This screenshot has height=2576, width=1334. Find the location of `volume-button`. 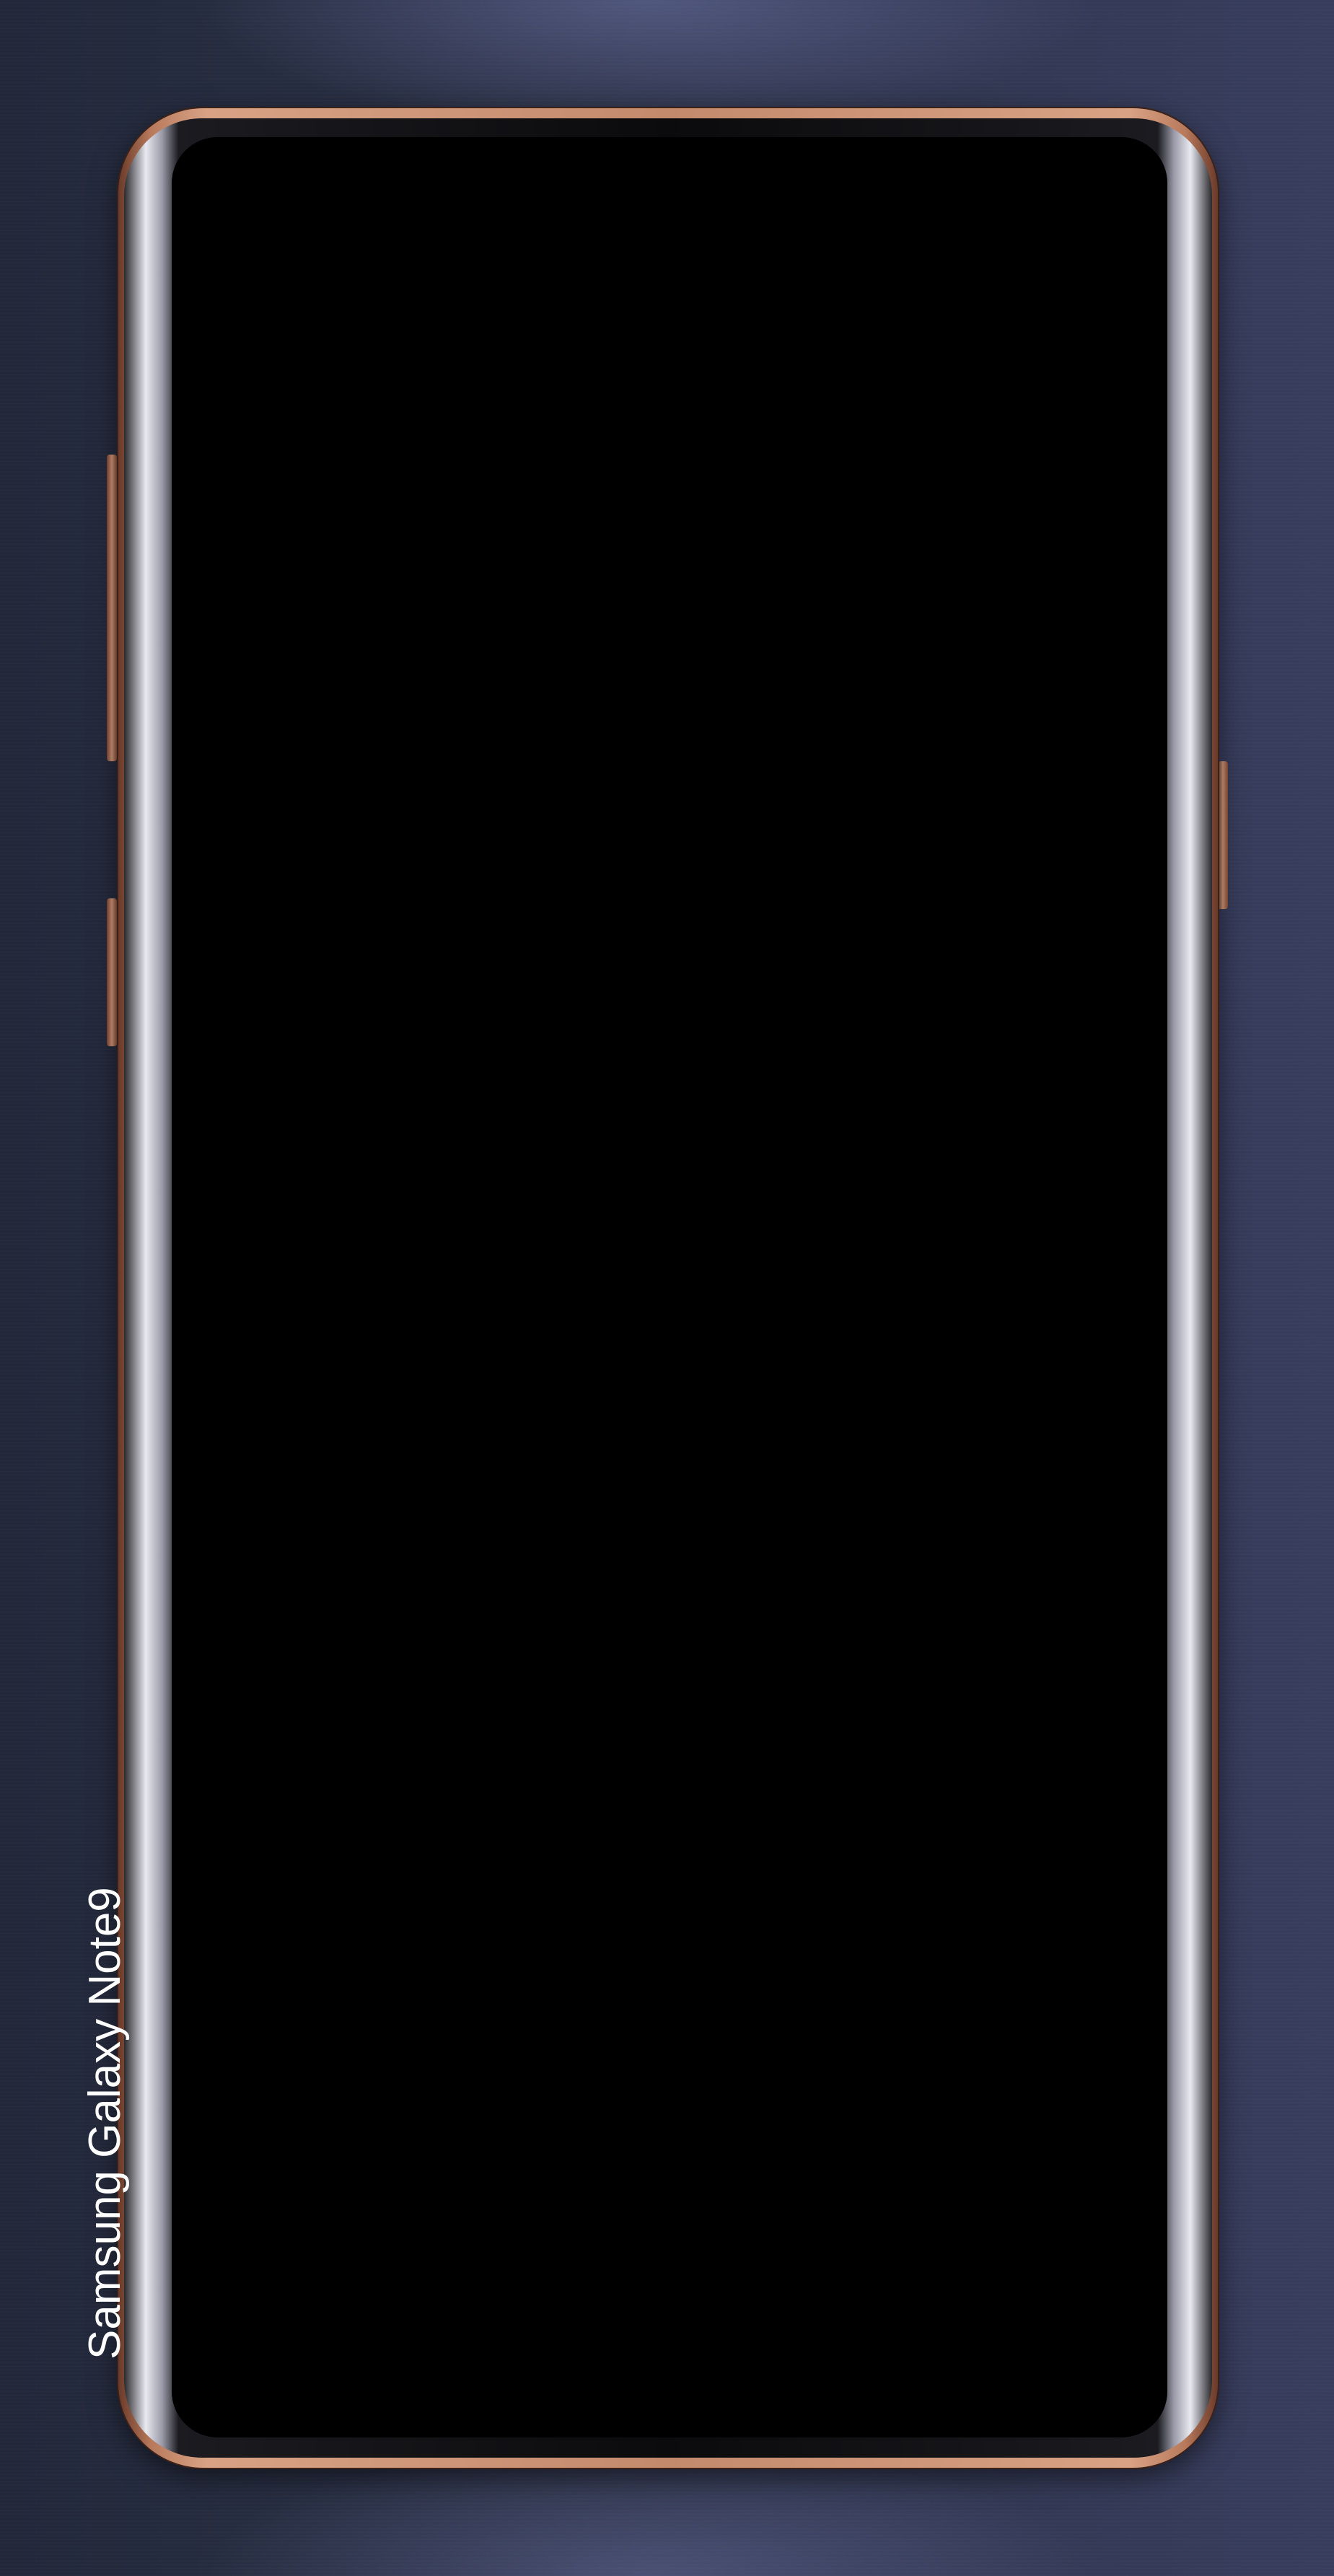

volume-button is located at coordinates (112, 972).